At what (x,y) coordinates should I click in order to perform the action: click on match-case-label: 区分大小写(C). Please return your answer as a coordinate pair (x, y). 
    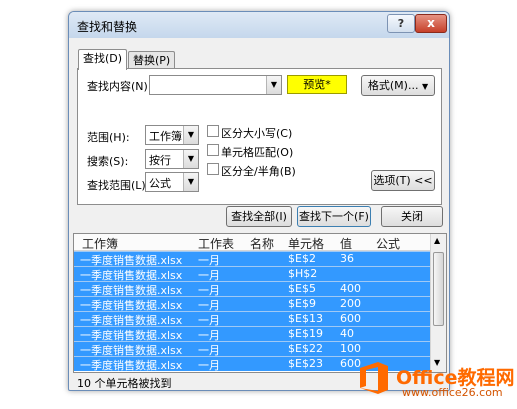
    Looking at the image, I should click on (257, 133).